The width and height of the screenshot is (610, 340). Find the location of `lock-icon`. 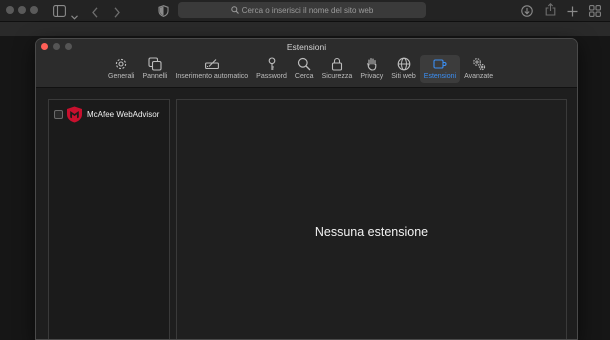

lock-icon is located at coordinates (336, 64).